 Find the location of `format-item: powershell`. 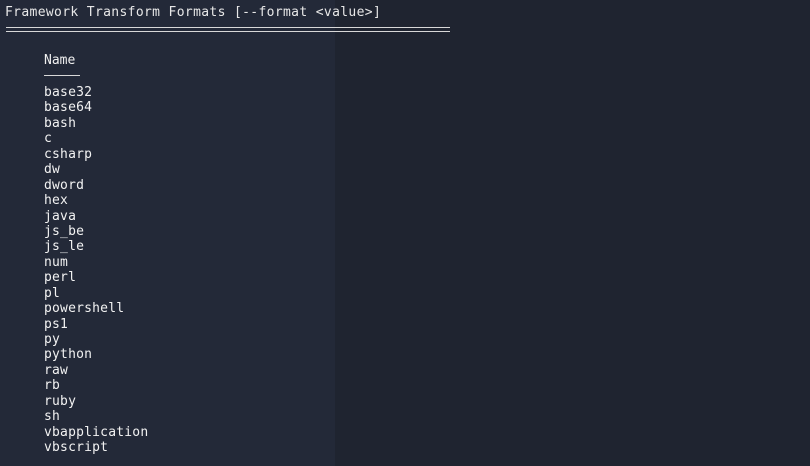

format-item: powershell is located at coordinates (84, 309).